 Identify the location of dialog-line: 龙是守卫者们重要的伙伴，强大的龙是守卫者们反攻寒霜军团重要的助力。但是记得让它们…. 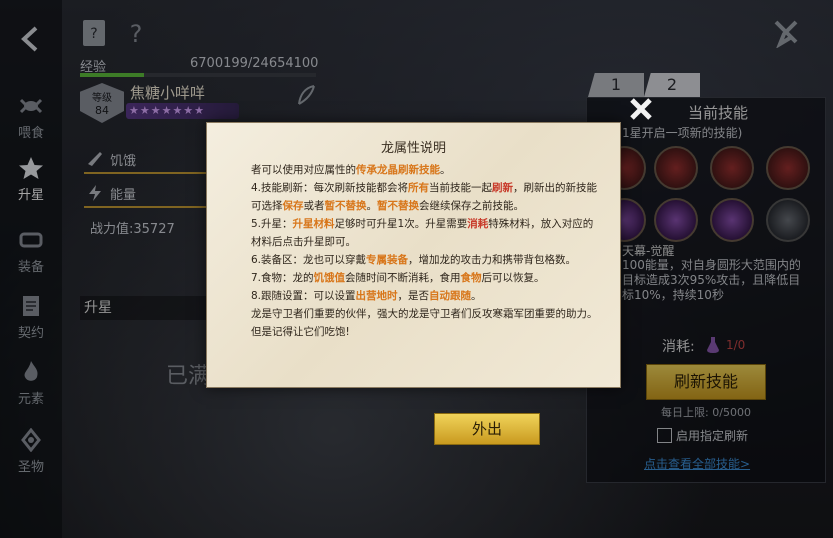
(424, 323).